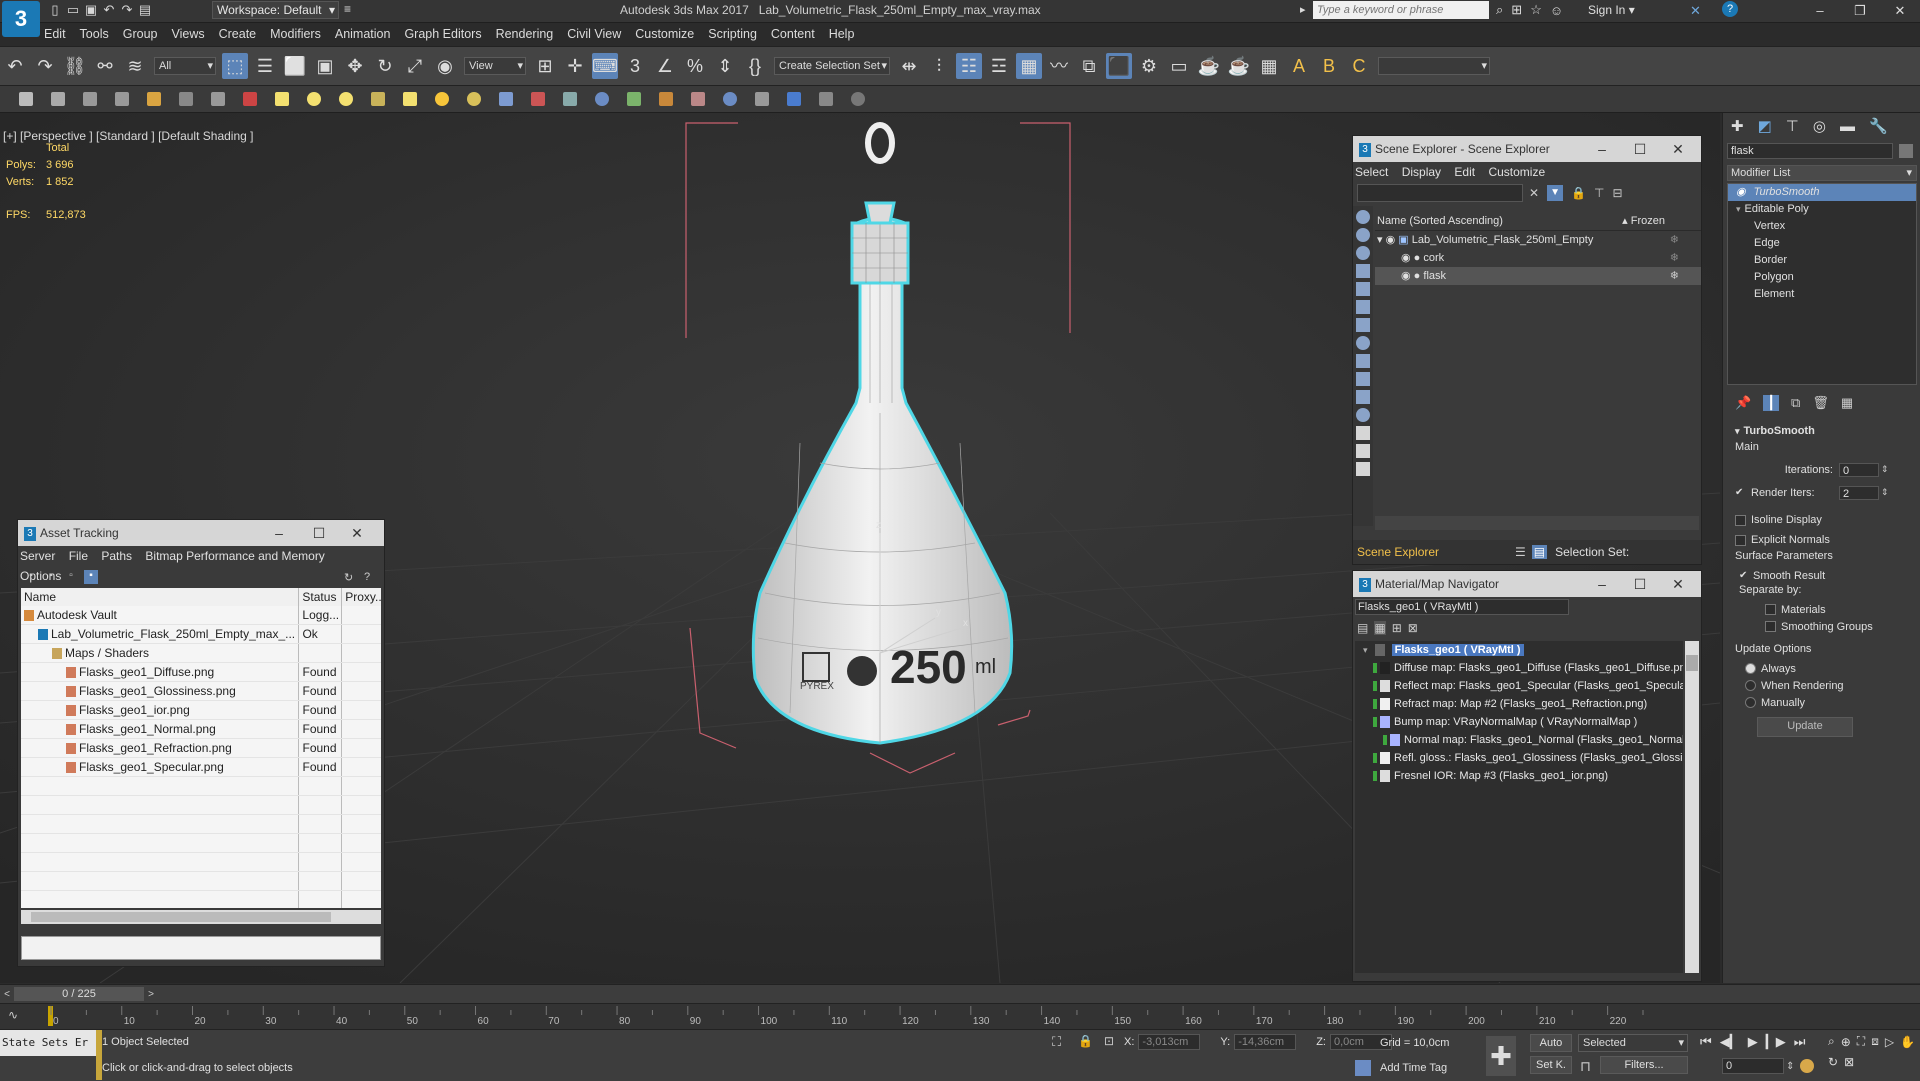  What do you see at coordinates (495, 66) in the screenshot?
I see `reference-coordinate-dropdown: View ▾` at bounding box center [495, 66].